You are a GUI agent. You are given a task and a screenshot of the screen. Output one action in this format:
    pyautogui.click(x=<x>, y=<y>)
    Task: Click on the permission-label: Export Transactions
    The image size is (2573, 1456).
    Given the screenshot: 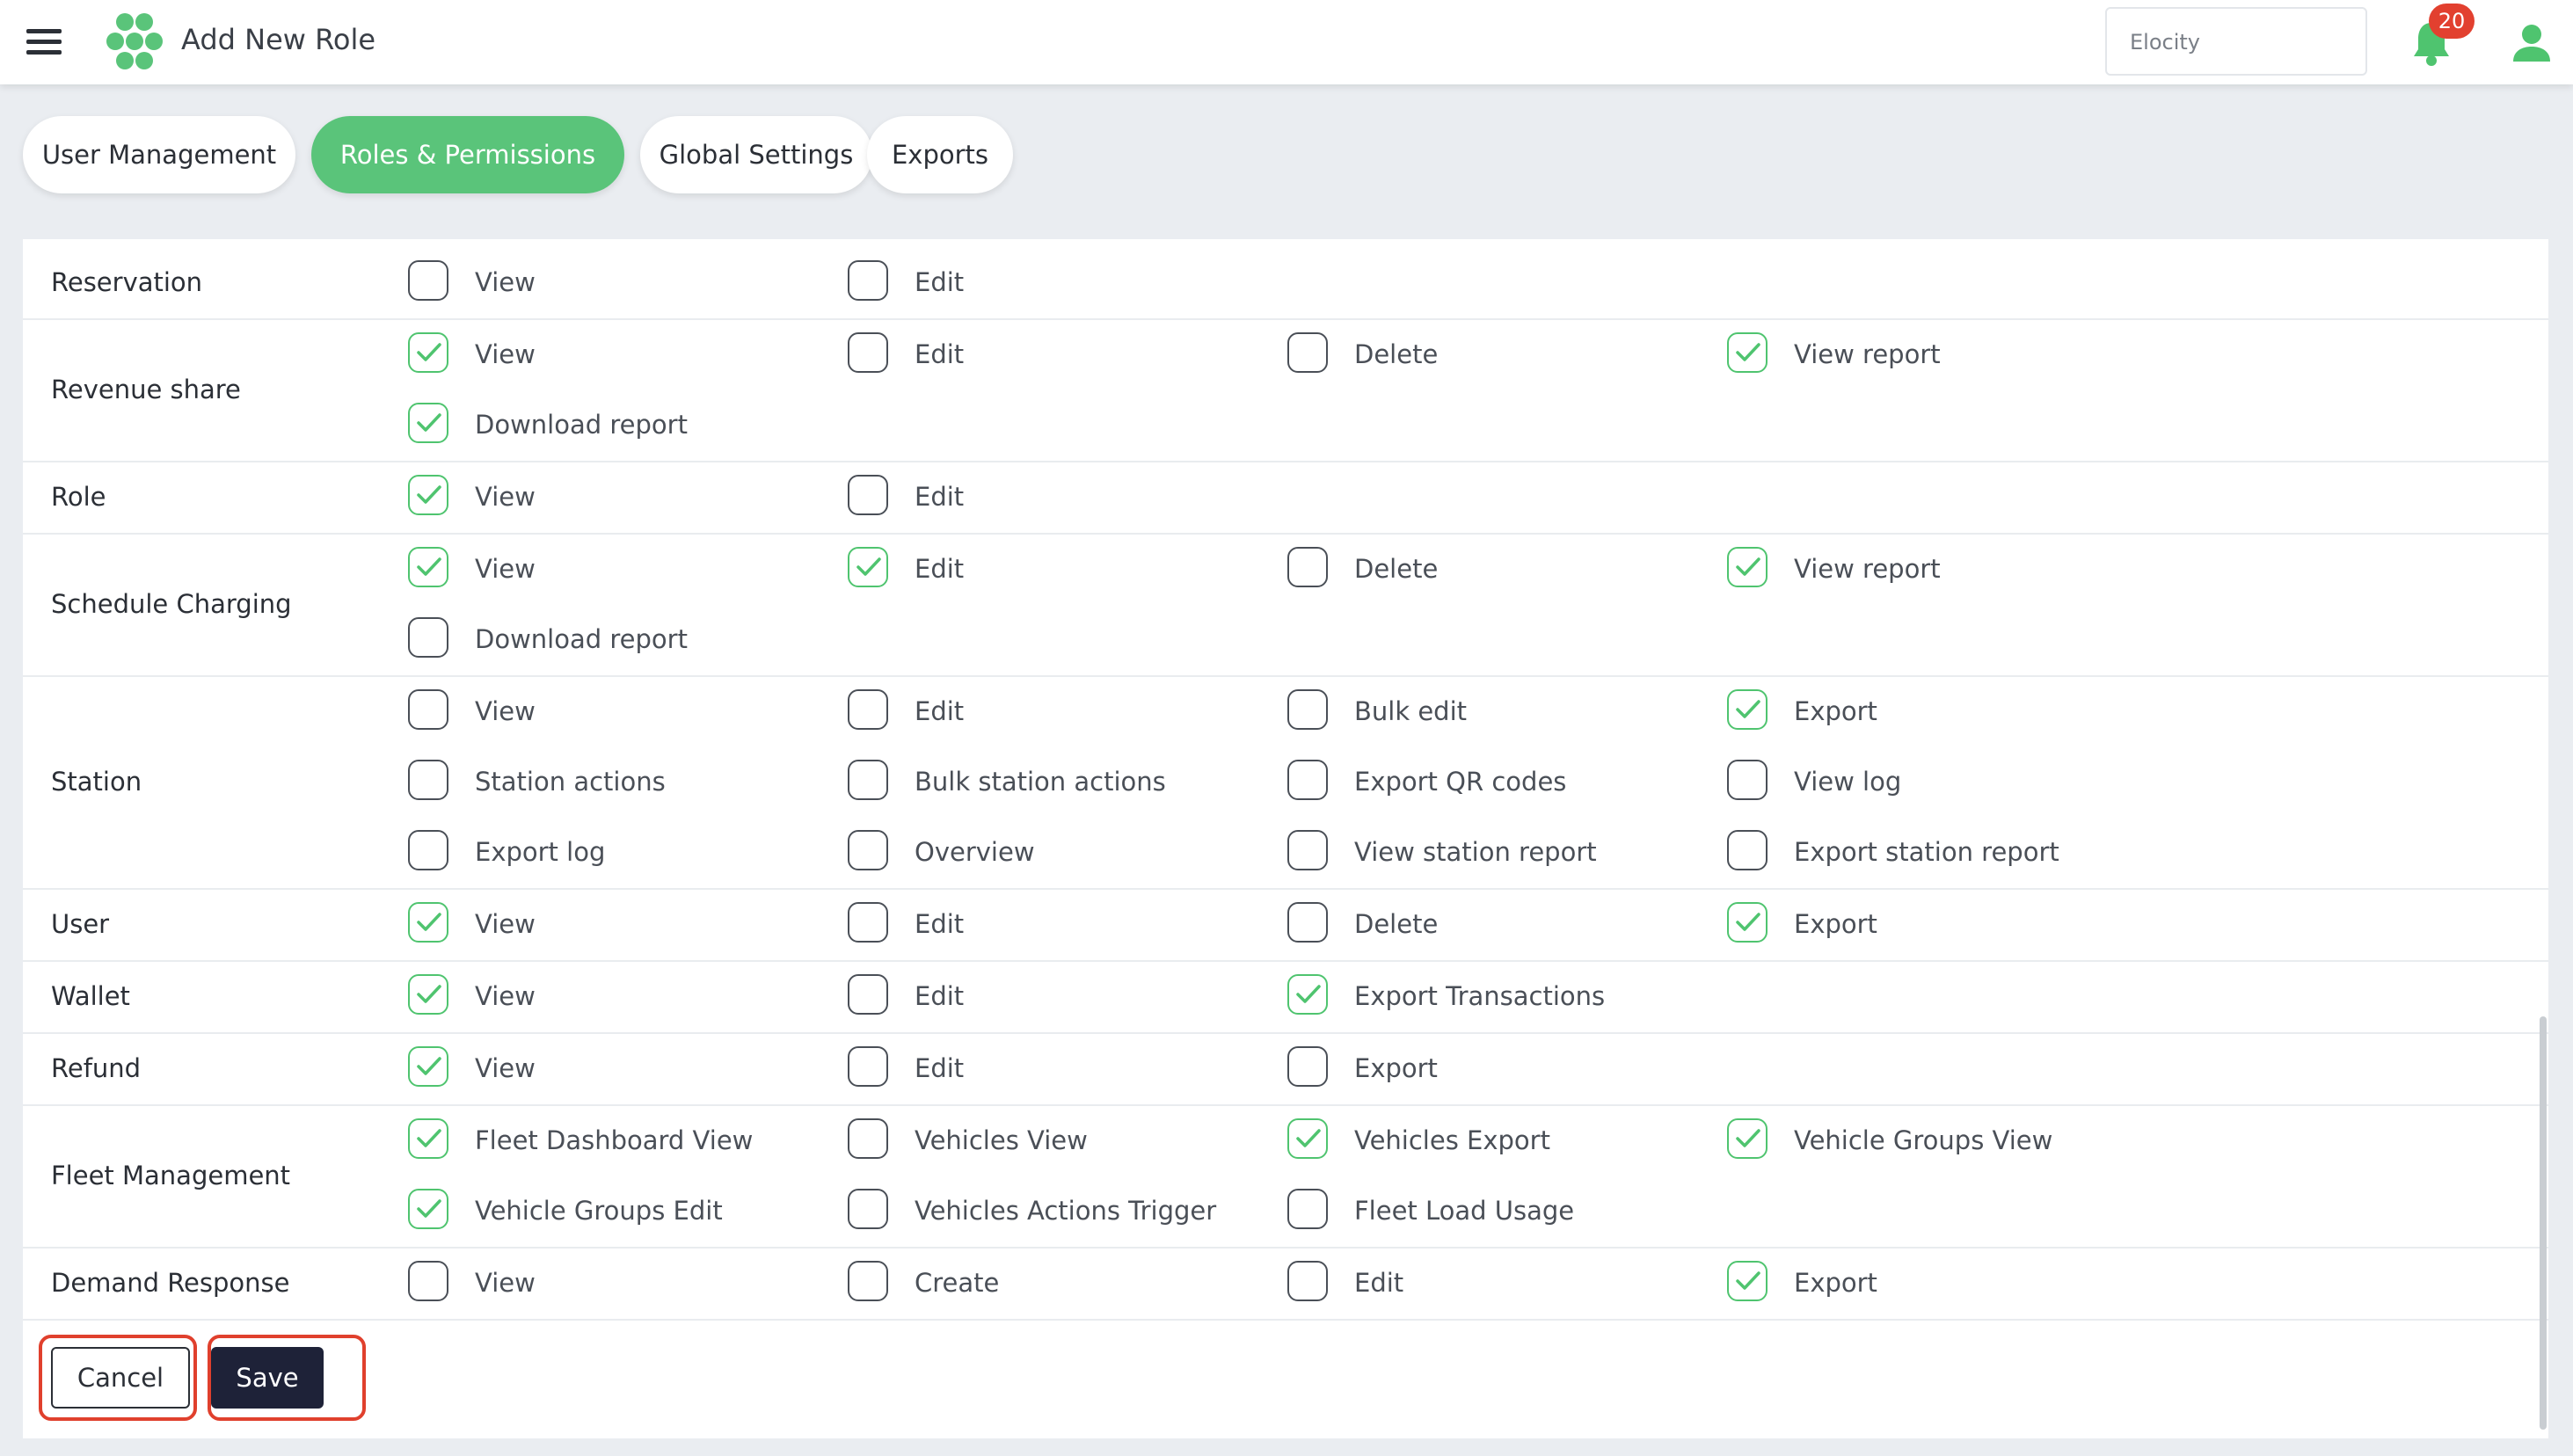 What is the action you would take?
    pyautogui.click(x=1480, y=996)
    